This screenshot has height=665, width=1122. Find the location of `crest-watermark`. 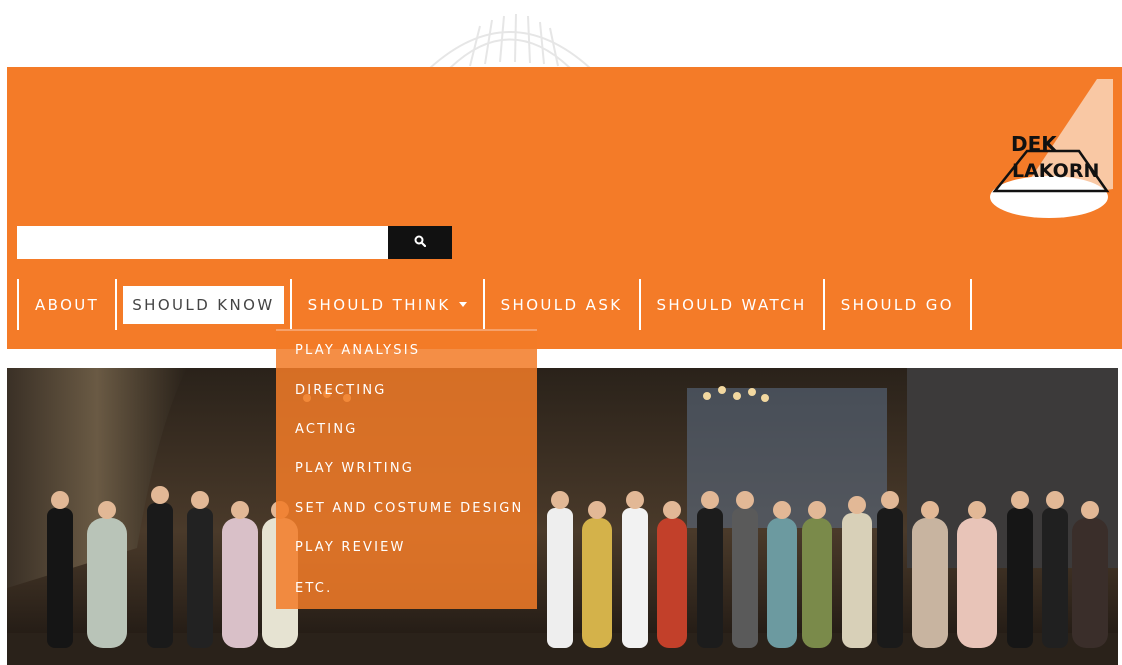

crest-watermark is located at coordinates (510, 37).